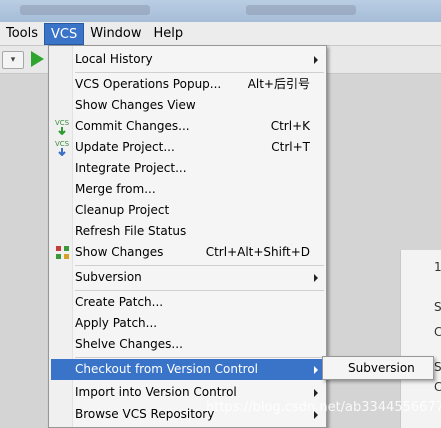 Image resolution: width=441 pixels, height=428 pixels. I want to click on commit-icon: VCS, so click(62, 127).